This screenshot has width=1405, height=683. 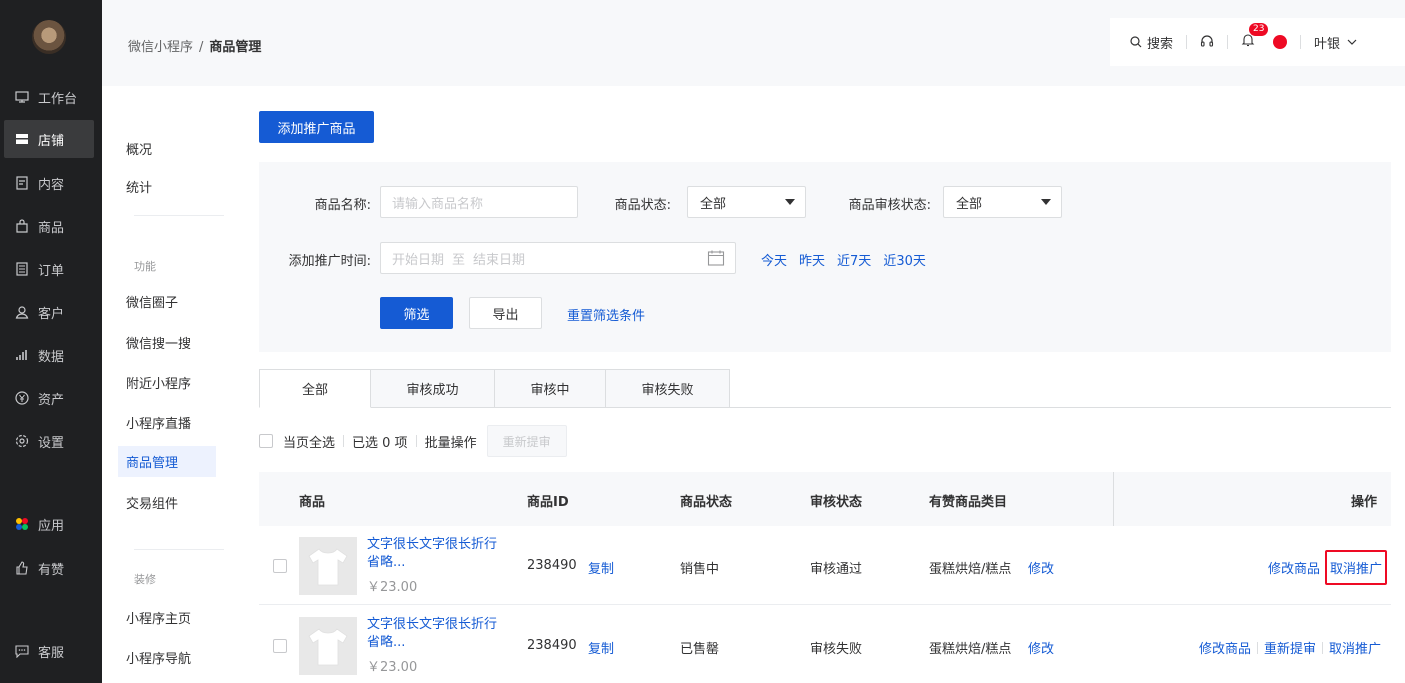 I want to click on subnav-item-wechat-search: 微信搜一搜, so click(x=167, y=342).